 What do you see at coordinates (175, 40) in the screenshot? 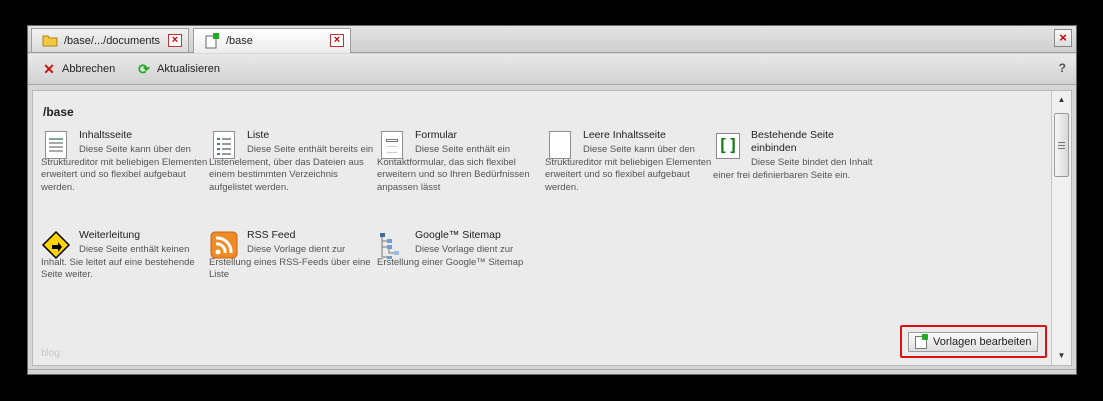
I see `close-tab-documents-icon: ×` at bounding box center [175, 40].